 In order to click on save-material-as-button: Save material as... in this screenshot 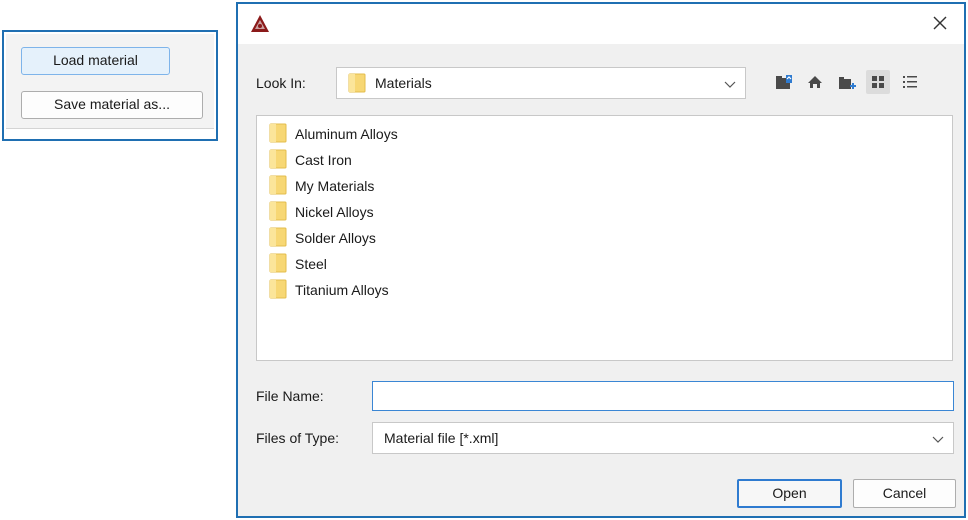, I will do `click(112, 105)`.